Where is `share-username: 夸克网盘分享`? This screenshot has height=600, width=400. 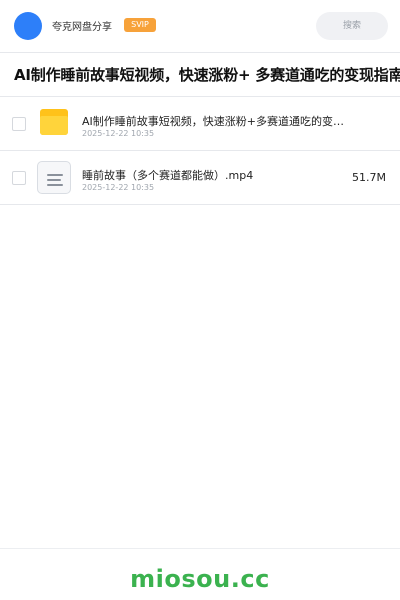 share-username: 夸克网盘分享 is located at coordinates (82, 27).